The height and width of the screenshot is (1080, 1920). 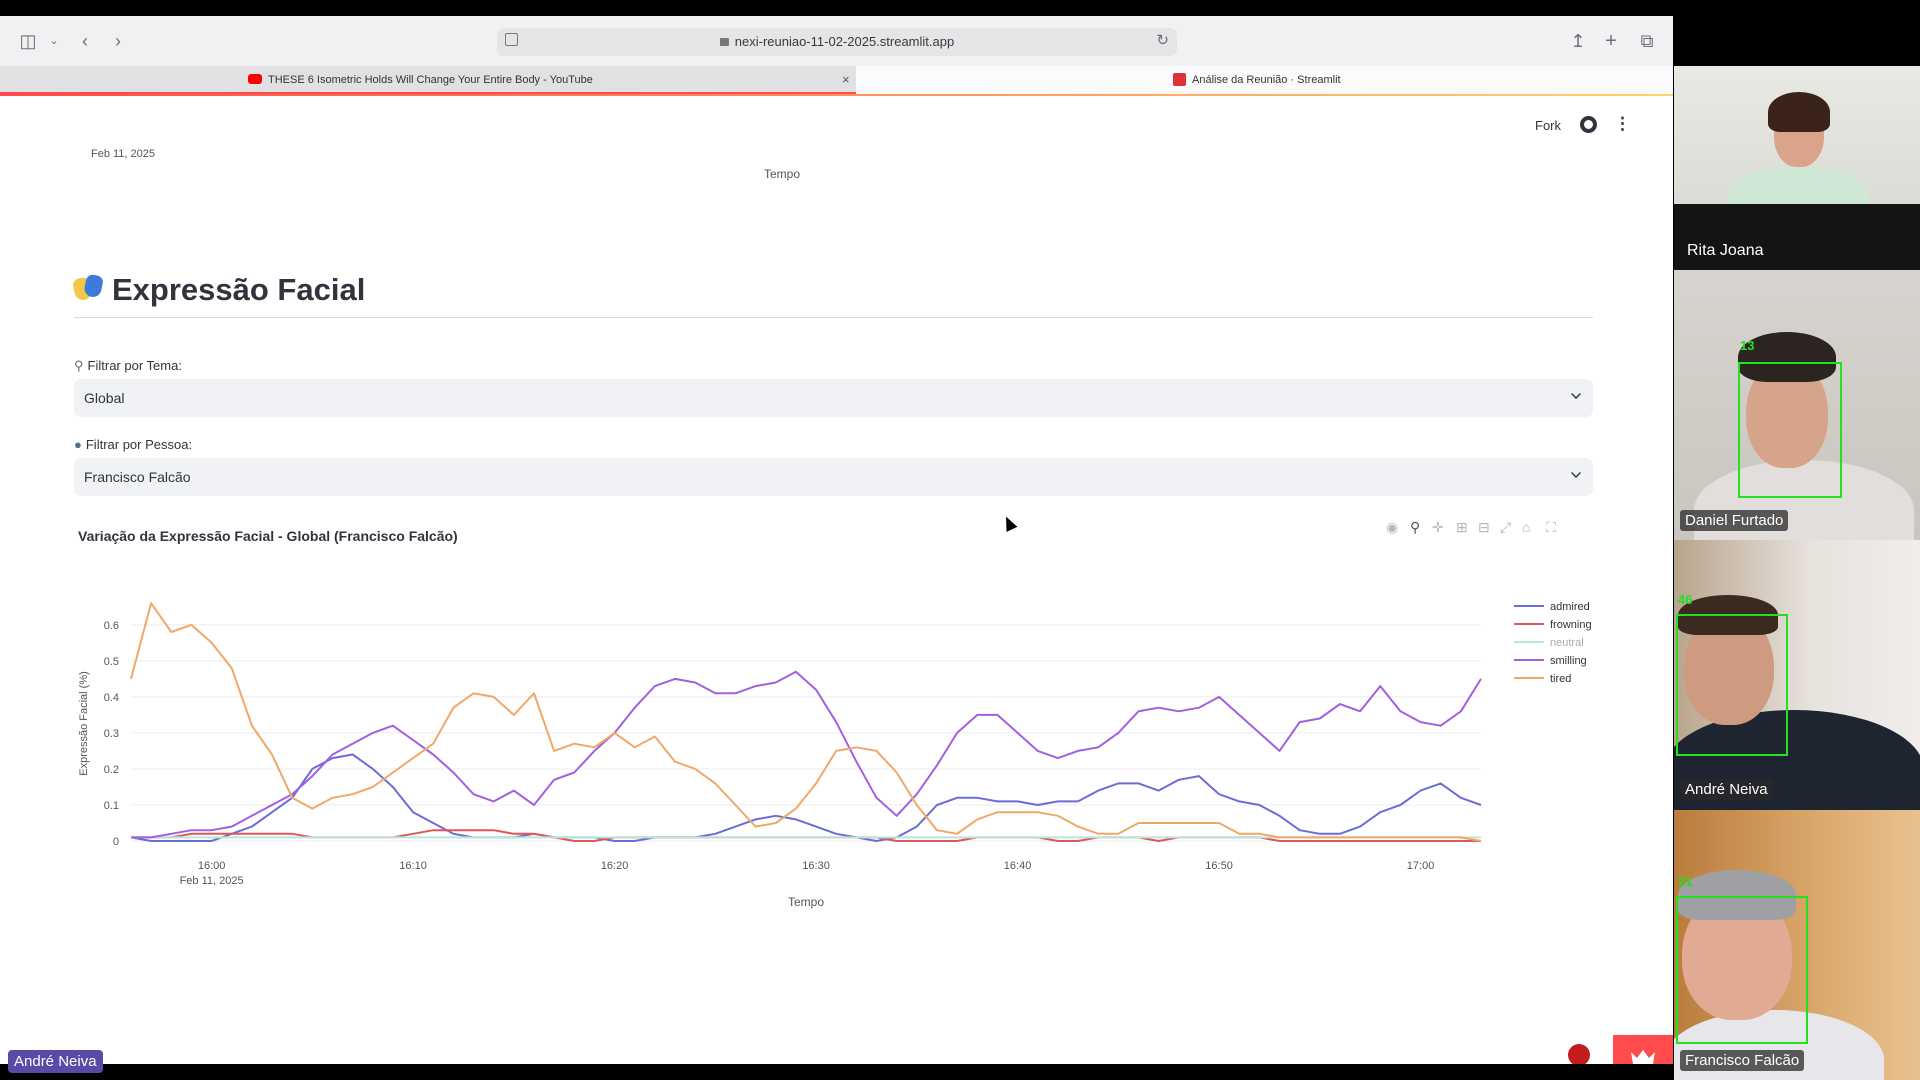 What do you see at coordinates (123, 154) in the screenshot?
I see `previous-chart-date-label: Feb 11, 2025` at bounding box center [123, 154].